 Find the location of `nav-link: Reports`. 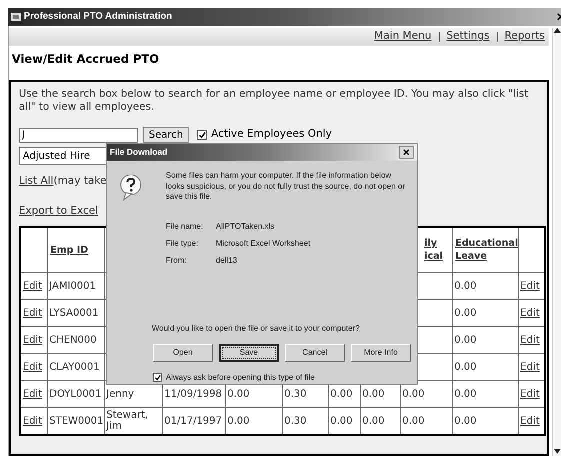

nav-link: Reports is located at coordinates (524, 37).